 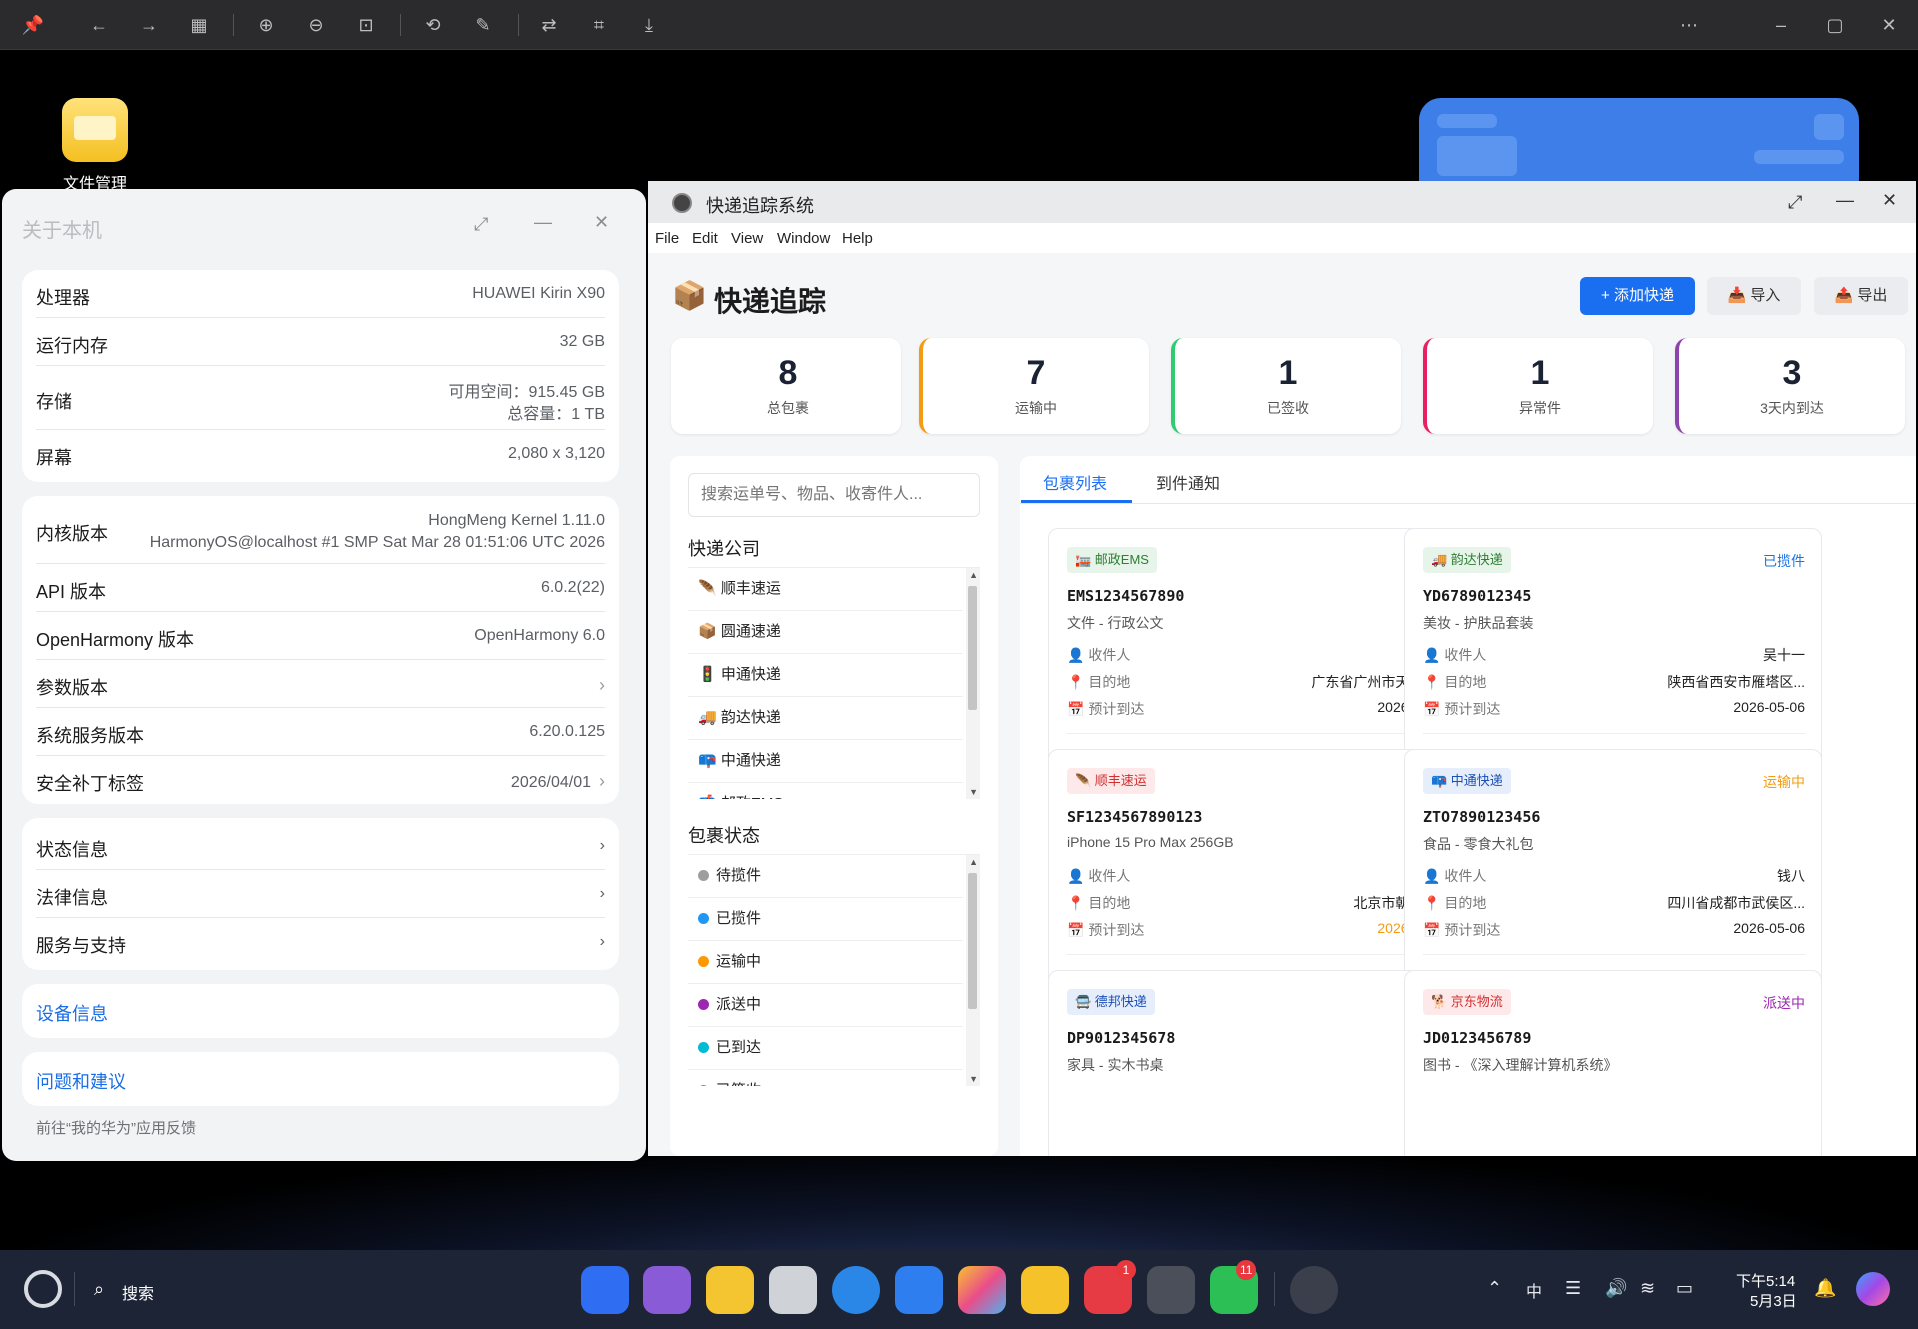 What do you see at coordinates (549, 25) in the screenshot?
I see `translate-icon: ⇄` at bounding box center [549, 25].